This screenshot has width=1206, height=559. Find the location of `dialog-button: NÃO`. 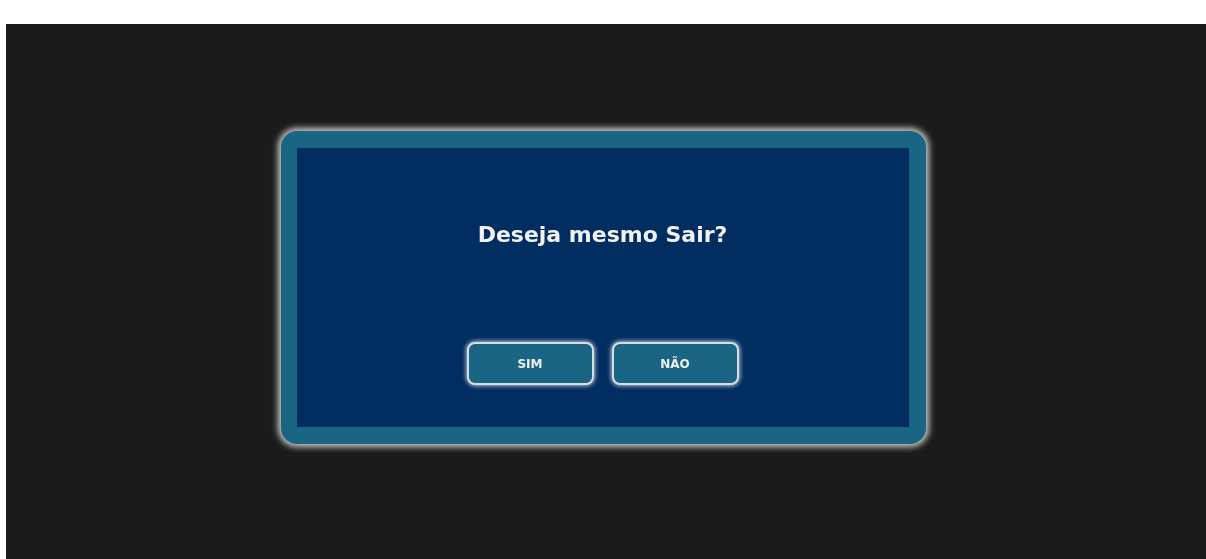

dialog-button: NÃO is located at coordinates (675, 363).